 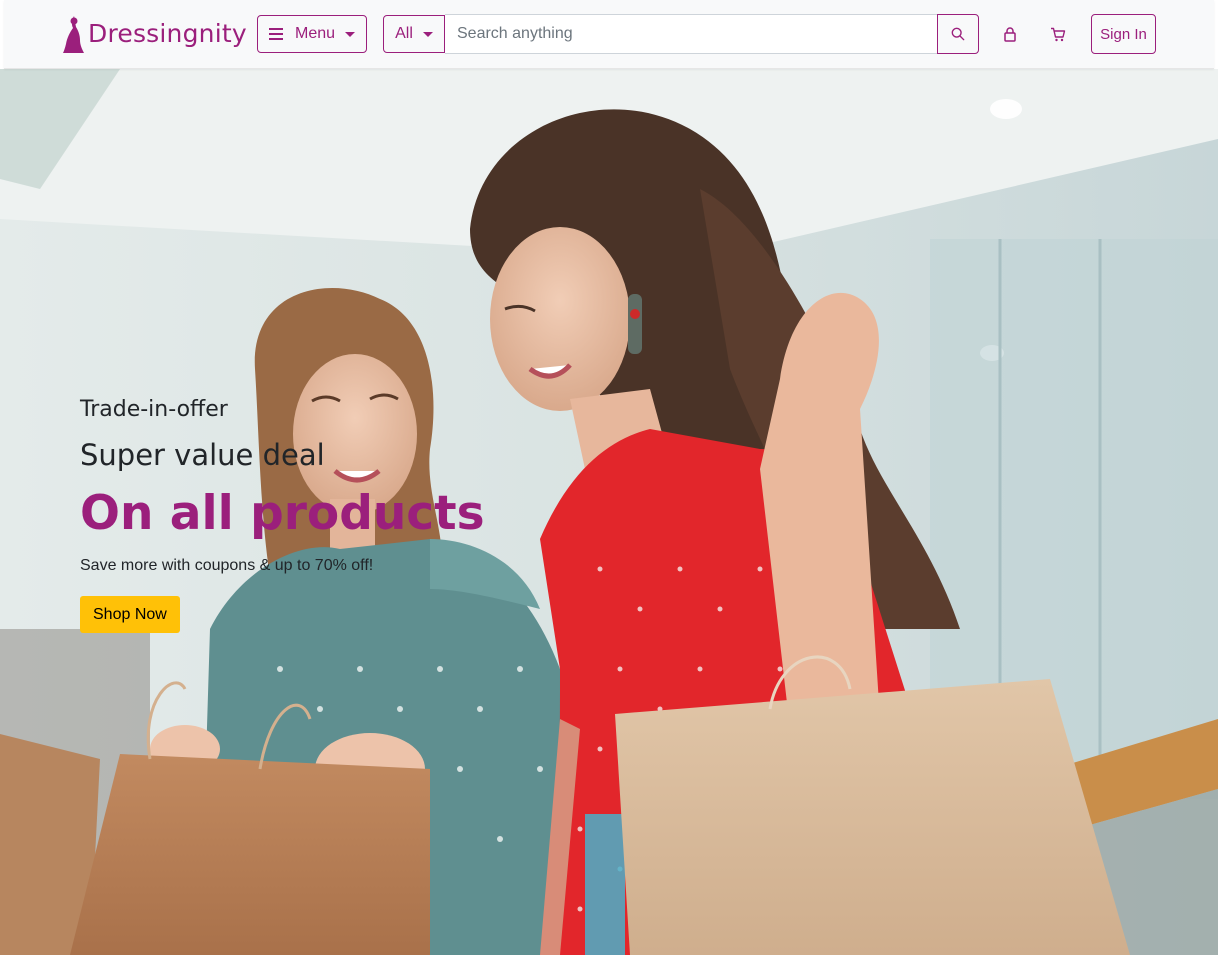 I want to click on category-dropdown: All, so click(x=414, y=34).